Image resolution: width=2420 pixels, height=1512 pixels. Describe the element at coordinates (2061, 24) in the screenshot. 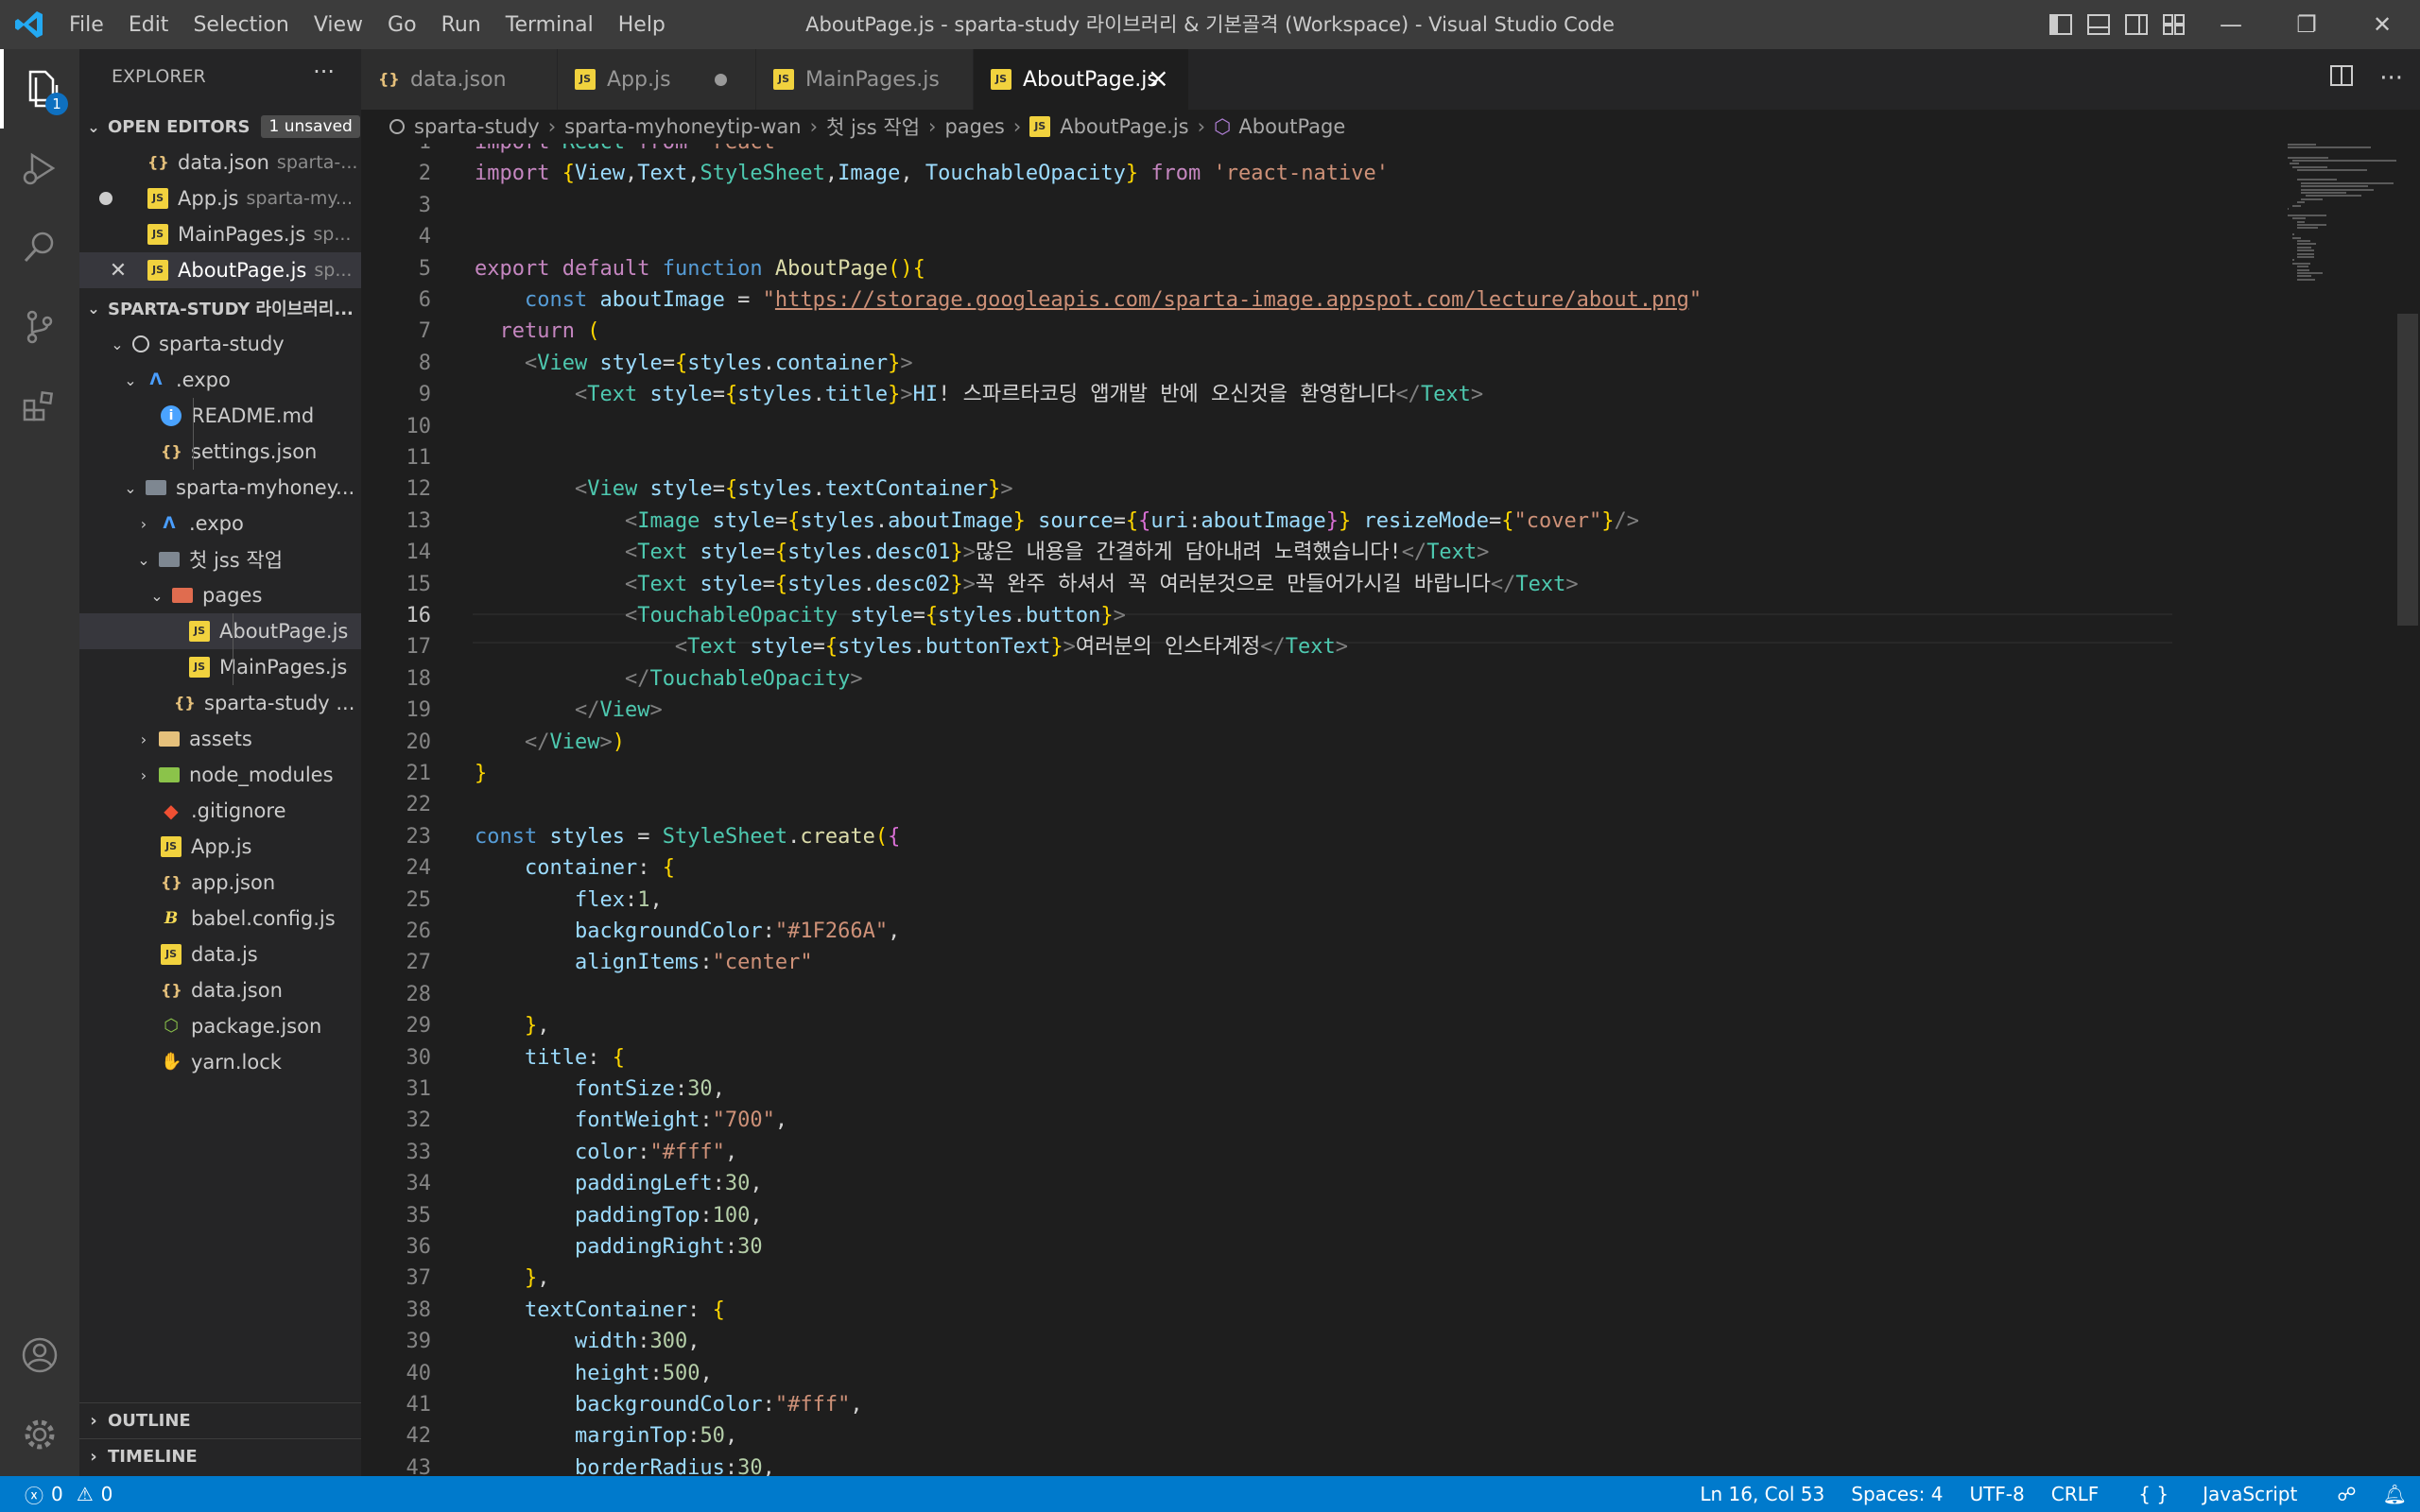

I see `toggle-primary-sidebar-icon` at that location.